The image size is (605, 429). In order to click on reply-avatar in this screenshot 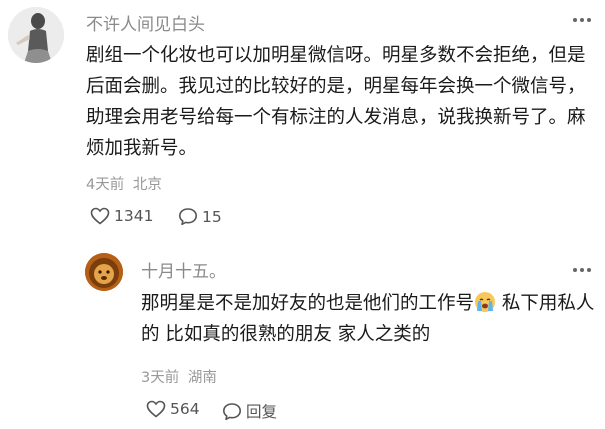, I will do `click(104, 272)`.